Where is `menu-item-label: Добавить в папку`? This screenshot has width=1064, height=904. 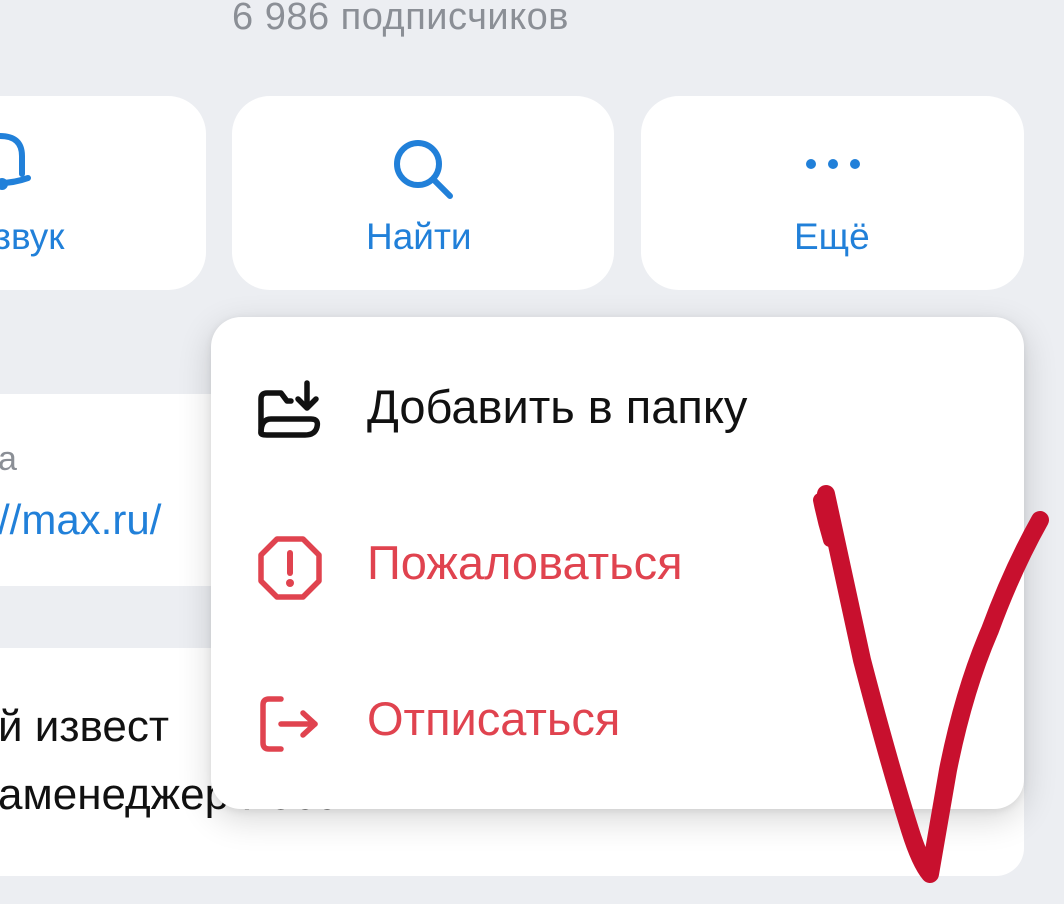 menu-item-label: Добавить в папку is located at coordinates (557, 406).